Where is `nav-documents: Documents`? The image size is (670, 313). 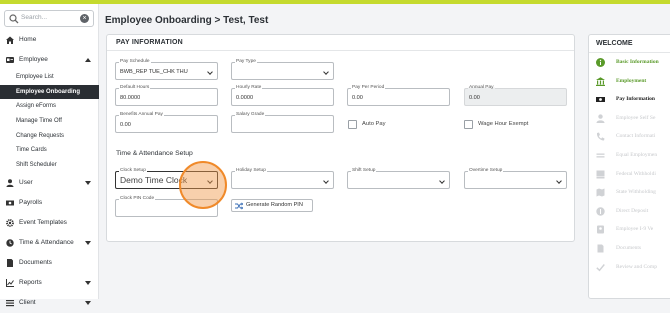 nav-documents: Documents is located at coordinates (49, 263).